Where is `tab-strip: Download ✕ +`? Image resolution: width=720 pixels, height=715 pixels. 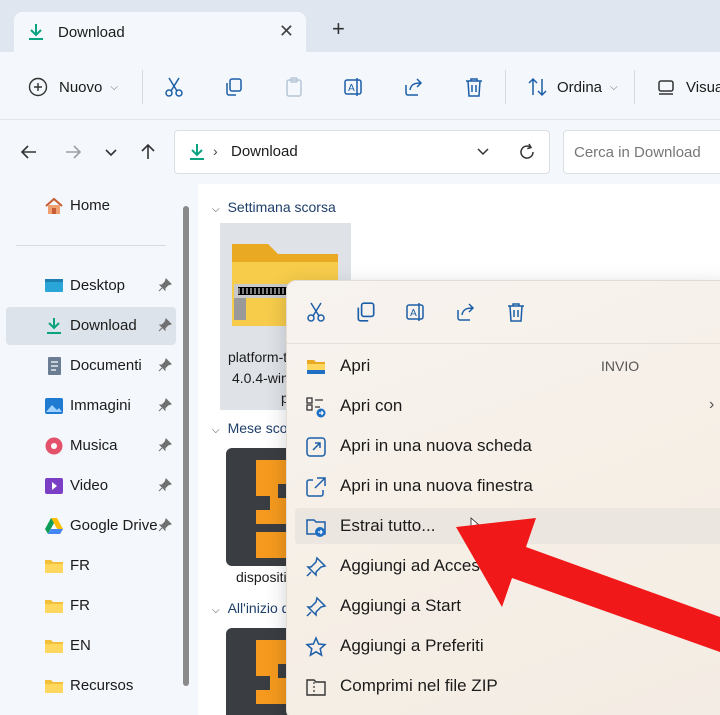 tab-strip: Download ✕ + is located at coordinates (360, 26).